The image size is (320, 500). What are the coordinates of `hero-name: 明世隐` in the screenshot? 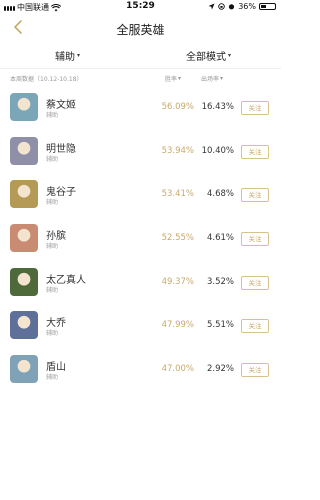 It's located at (61, 149).